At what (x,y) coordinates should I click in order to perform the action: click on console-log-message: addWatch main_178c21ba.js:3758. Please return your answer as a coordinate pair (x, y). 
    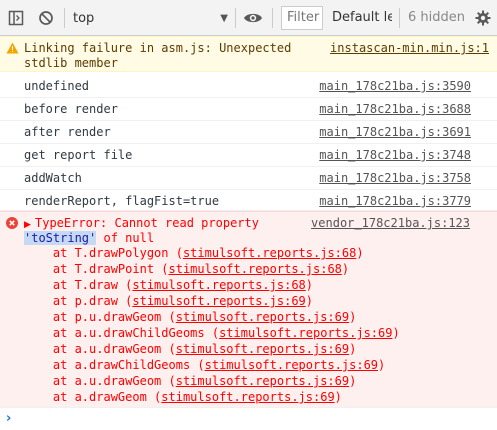
    Looking at the image, I should click on (248, 178).